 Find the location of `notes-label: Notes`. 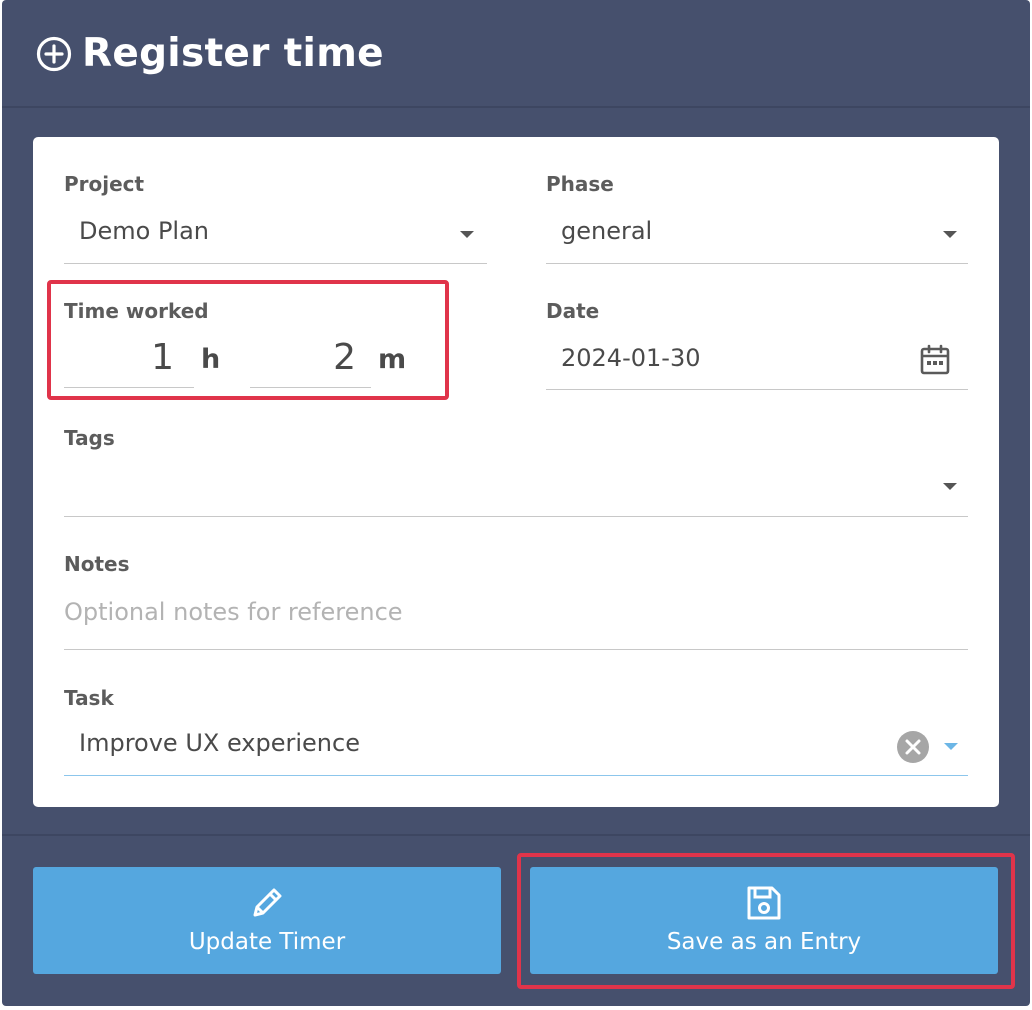

notes-label: Notes is located at coordinates (97, 564).